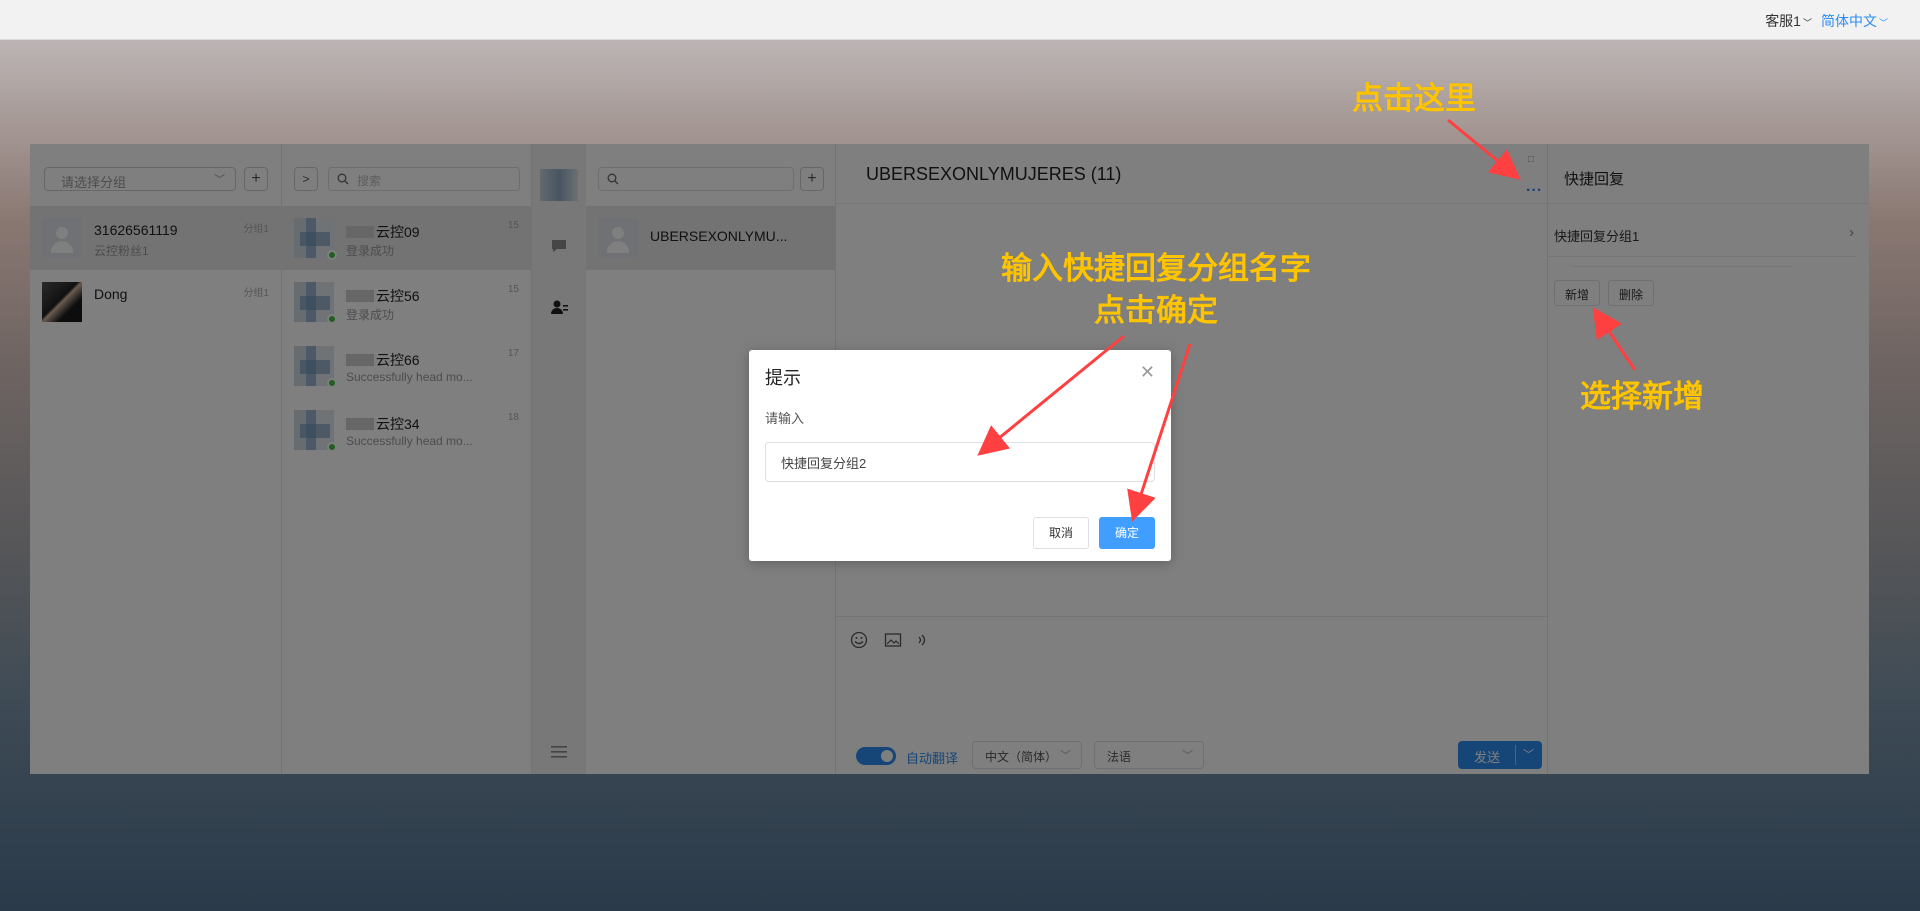 The image size is (1920, 911). Describe the element at coordinates (1159, 432) in the screenshot. I see `arrow-to-confirm` at that location.